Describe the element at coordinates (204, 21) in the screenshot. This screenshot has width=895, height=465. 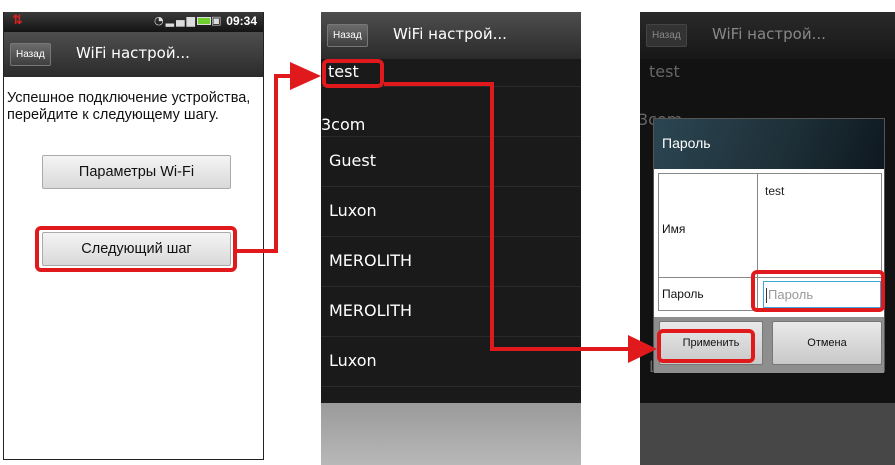
I see `battery-icon` at that location.